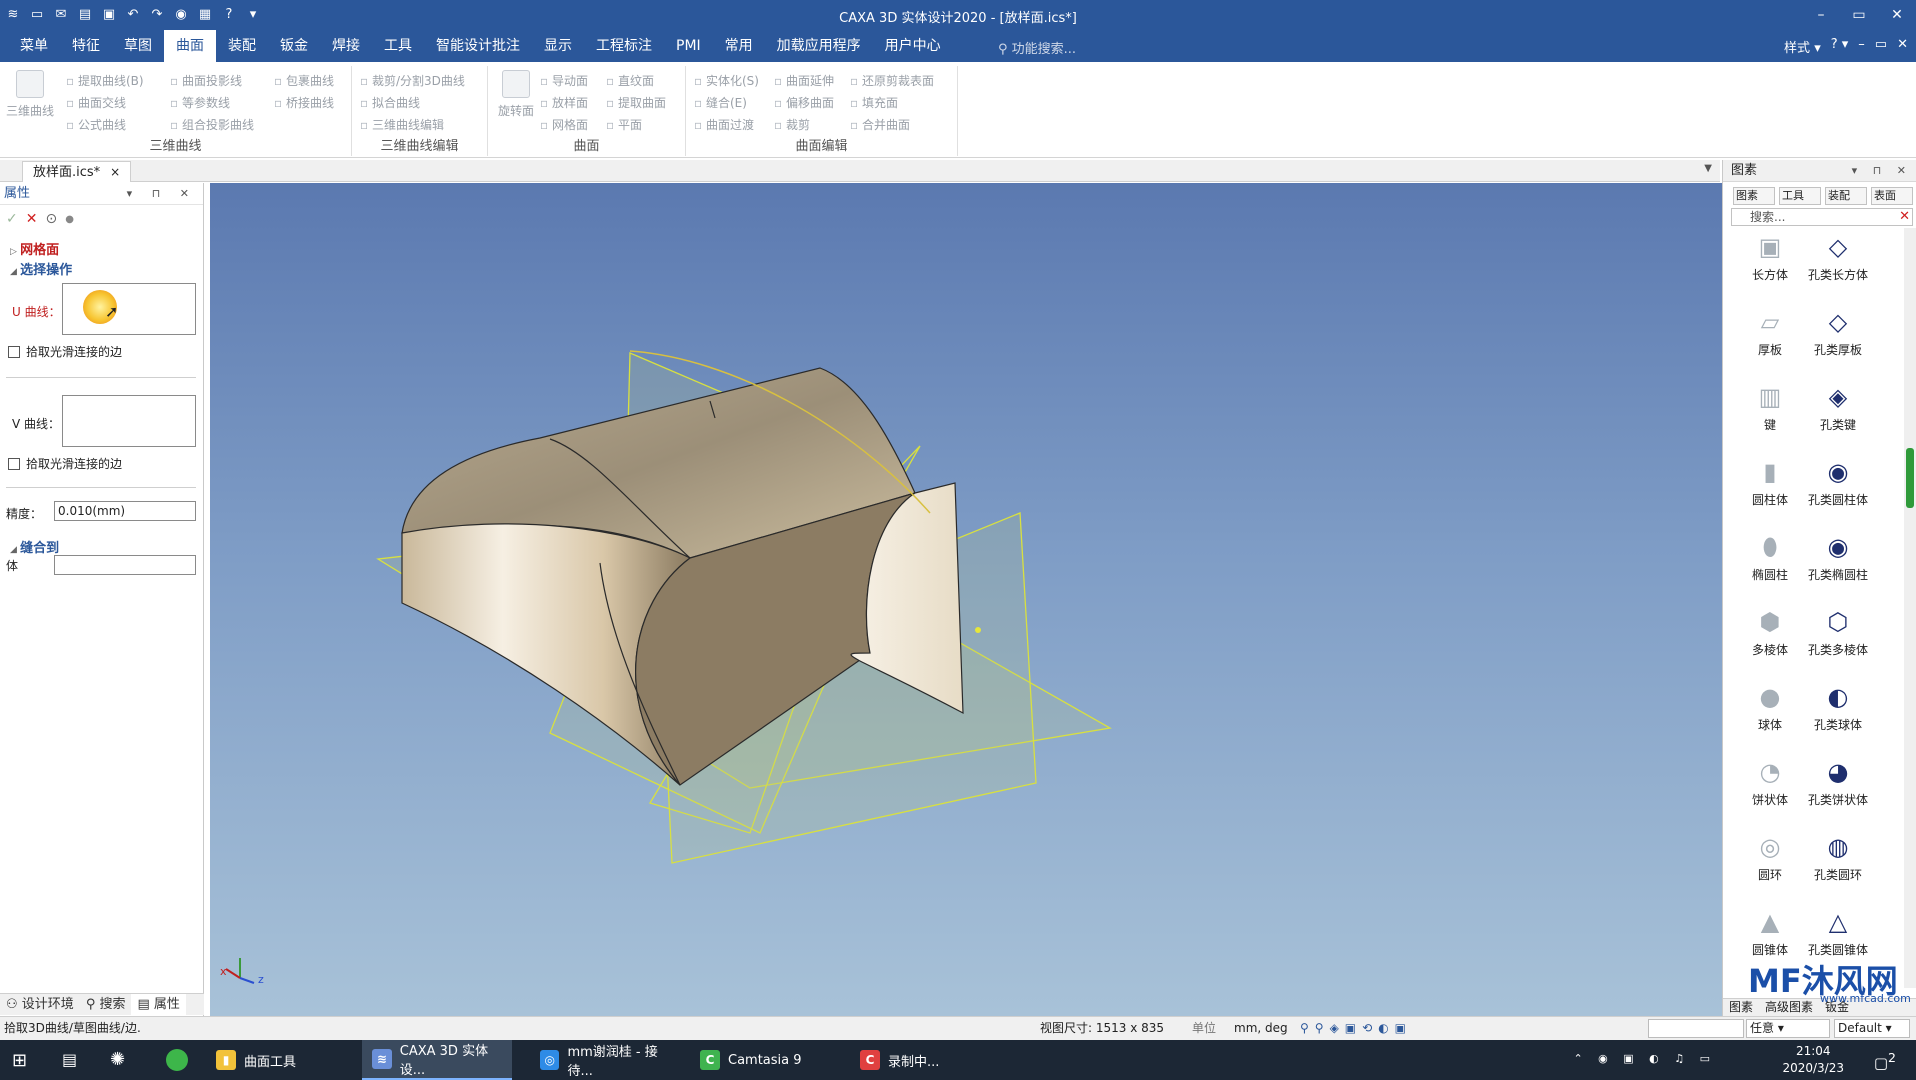 This screenshot has width=1916, height=1080. Describe the element at coordinates (1708, 168) in the screenshot. I see `tab-list-chevron-icon: ▼` at that location.